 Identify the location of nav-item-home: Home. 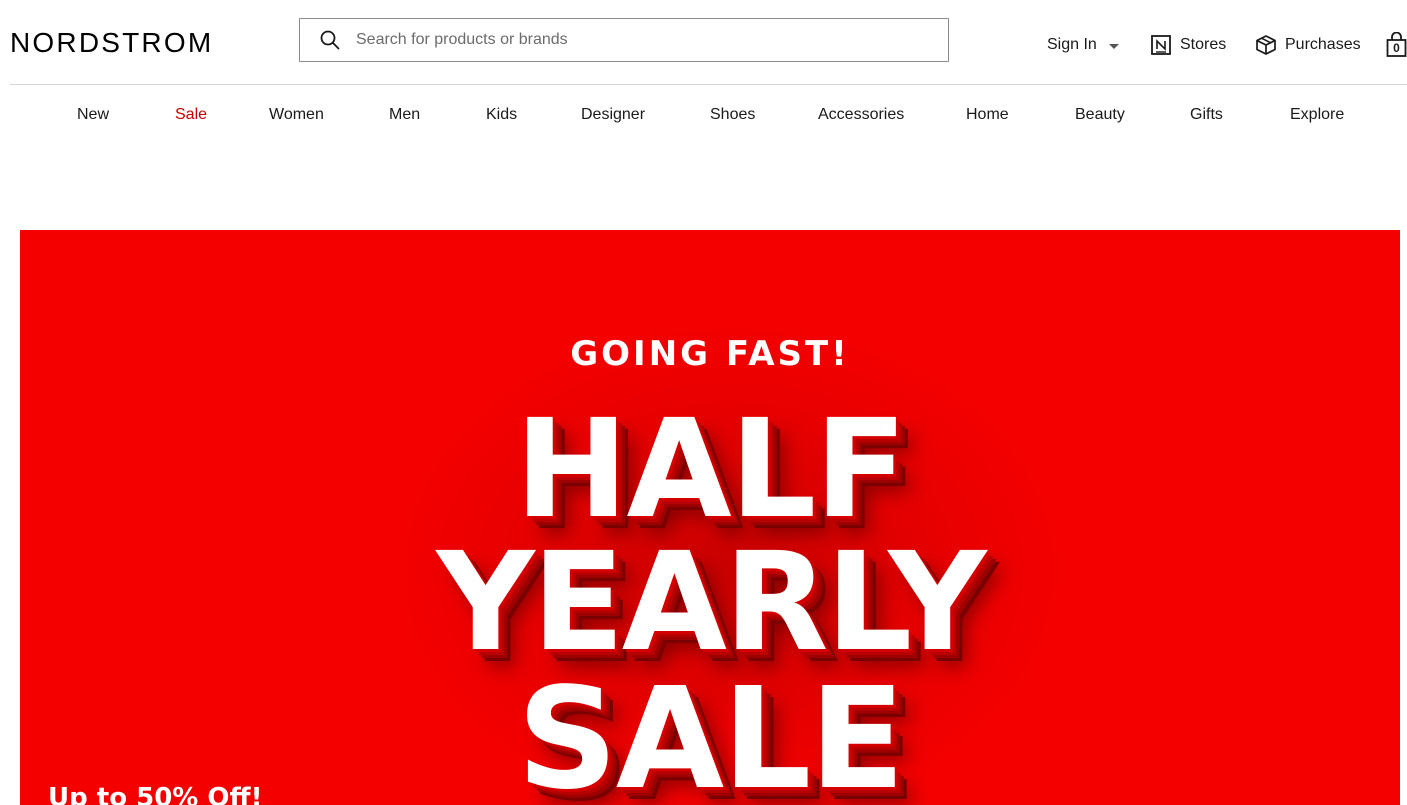
(987, 115).